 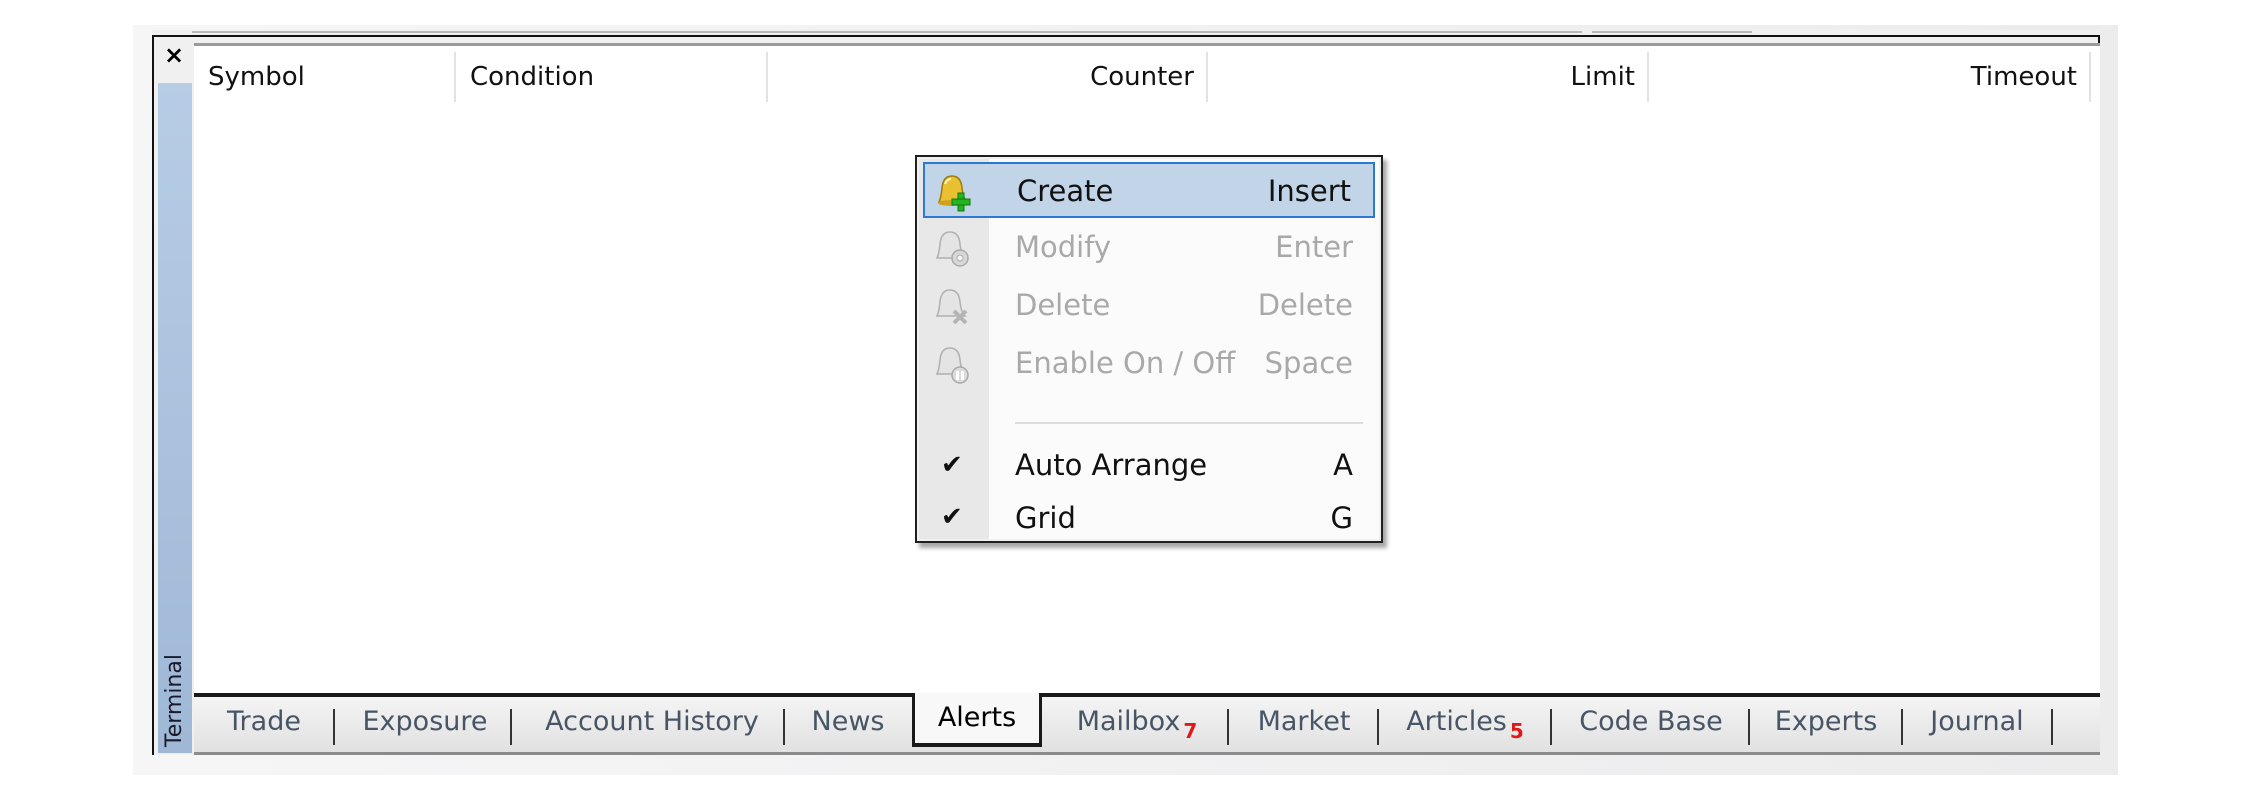 I want to click on tab-articles: Articles 5, so click(x=1465, y=723).